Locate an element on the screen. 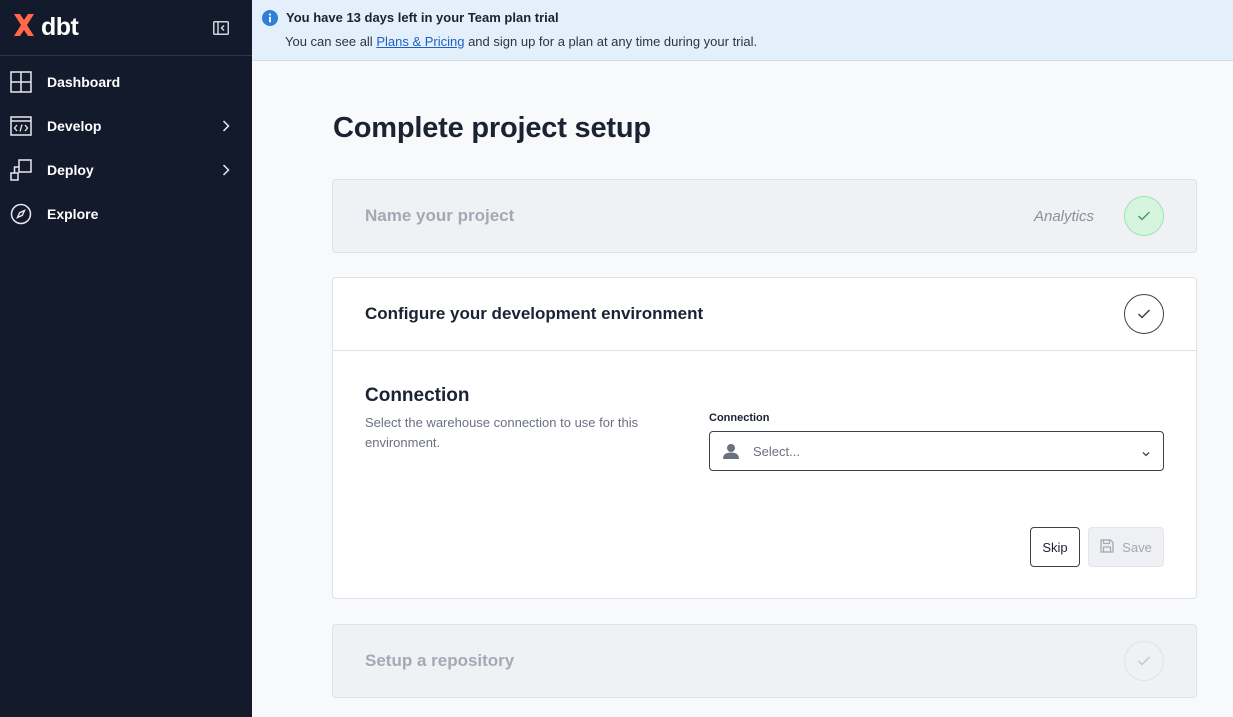  chevron-down-icon is located at coordinates (1146, 451).